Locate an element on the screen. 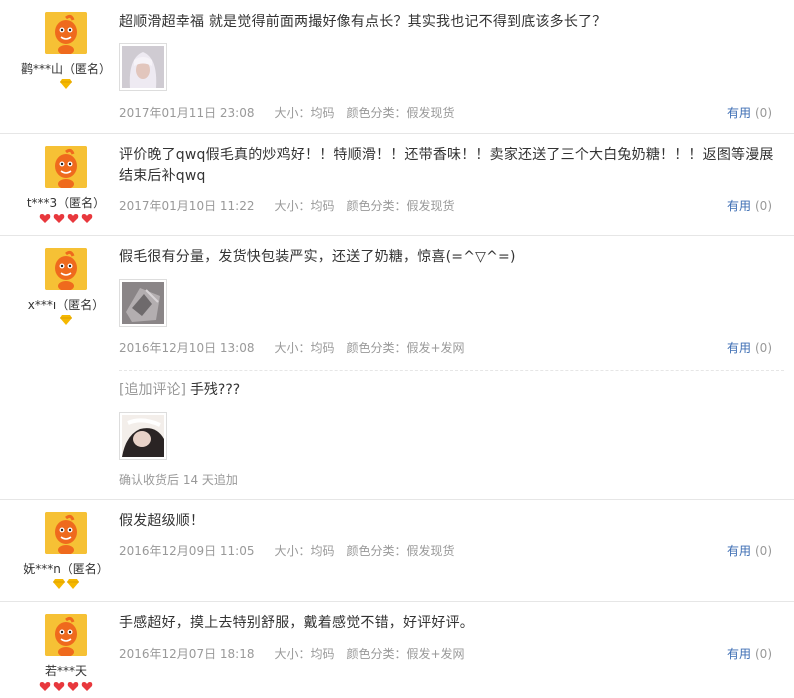 The height and width of the screenshot is (698, 794). append-review: [追加评论] 手残??? 确认收货后 14 天追加 is located at coordinates (451, 430).